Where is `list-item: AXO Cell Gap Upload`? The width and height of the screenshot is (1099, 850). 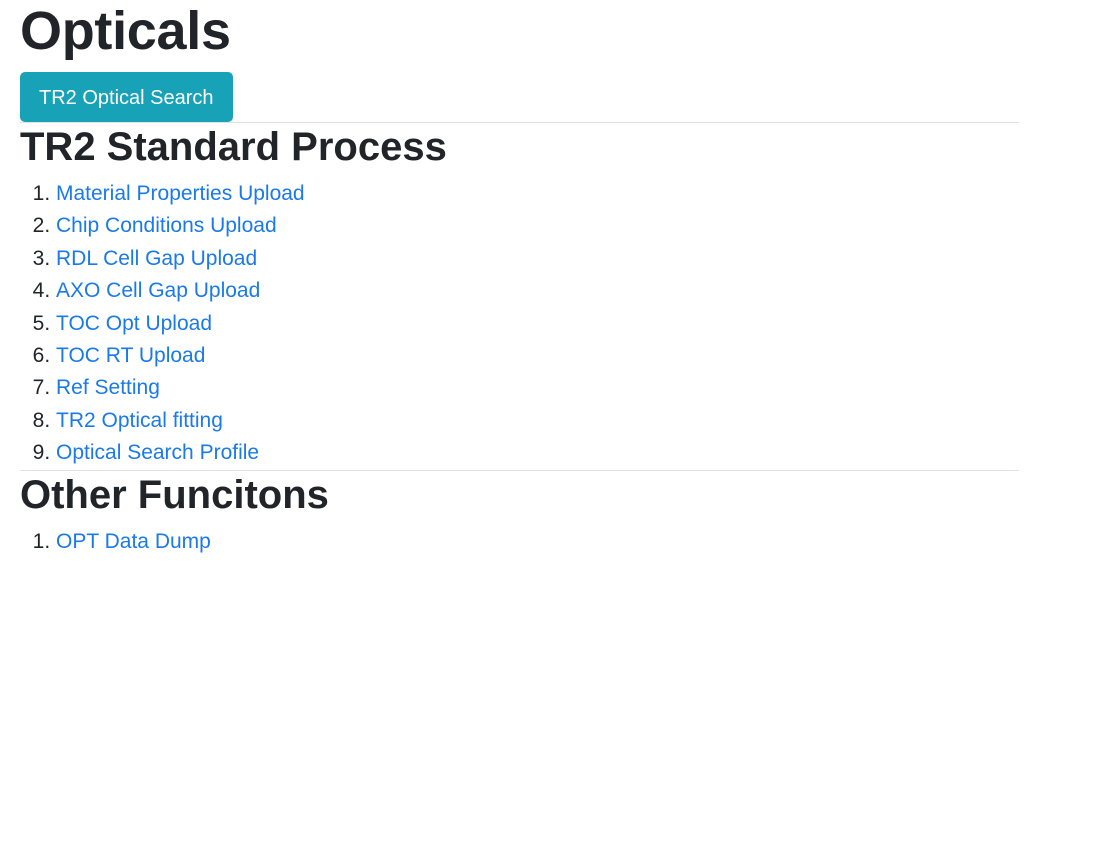 list-item: AXO Cell Gap Upload is located at coordinates (537, 291).